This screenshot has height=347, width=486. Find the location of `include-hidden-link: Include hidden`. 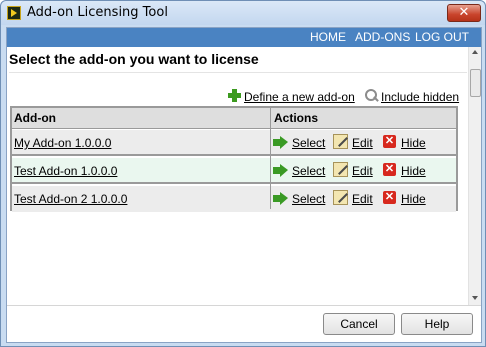

include-hidden-link: Include hidden is located at coordinates (420, 97).